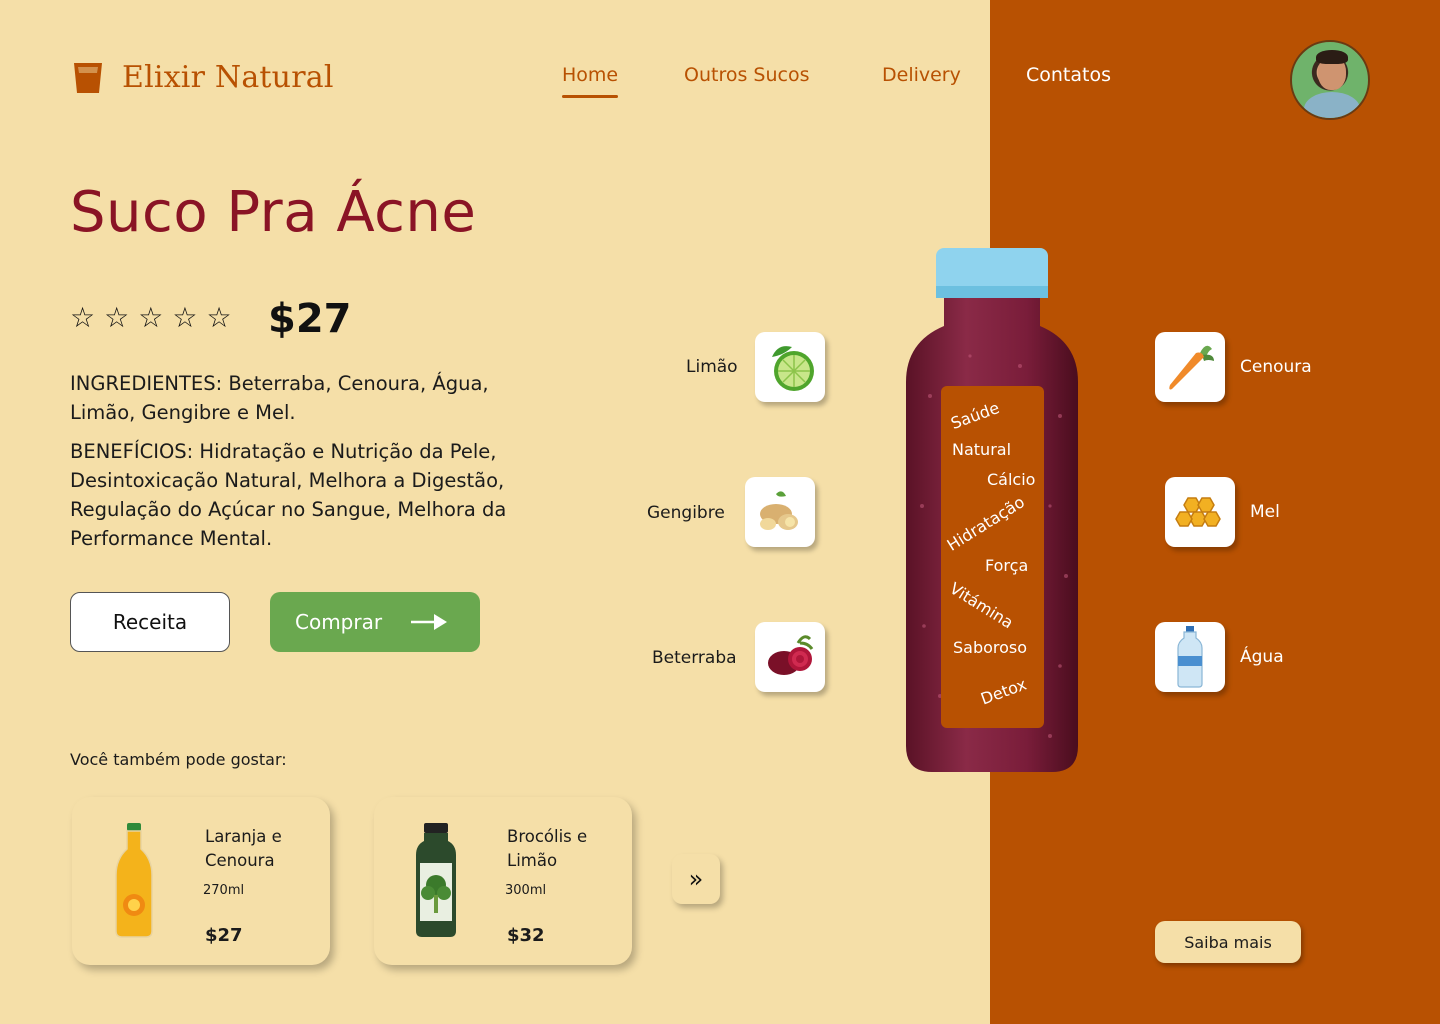 This screenshot has height=1024, width=1440. I want to click on product-card: Brocólis e Limão 300ml $32, so click(503, 881).